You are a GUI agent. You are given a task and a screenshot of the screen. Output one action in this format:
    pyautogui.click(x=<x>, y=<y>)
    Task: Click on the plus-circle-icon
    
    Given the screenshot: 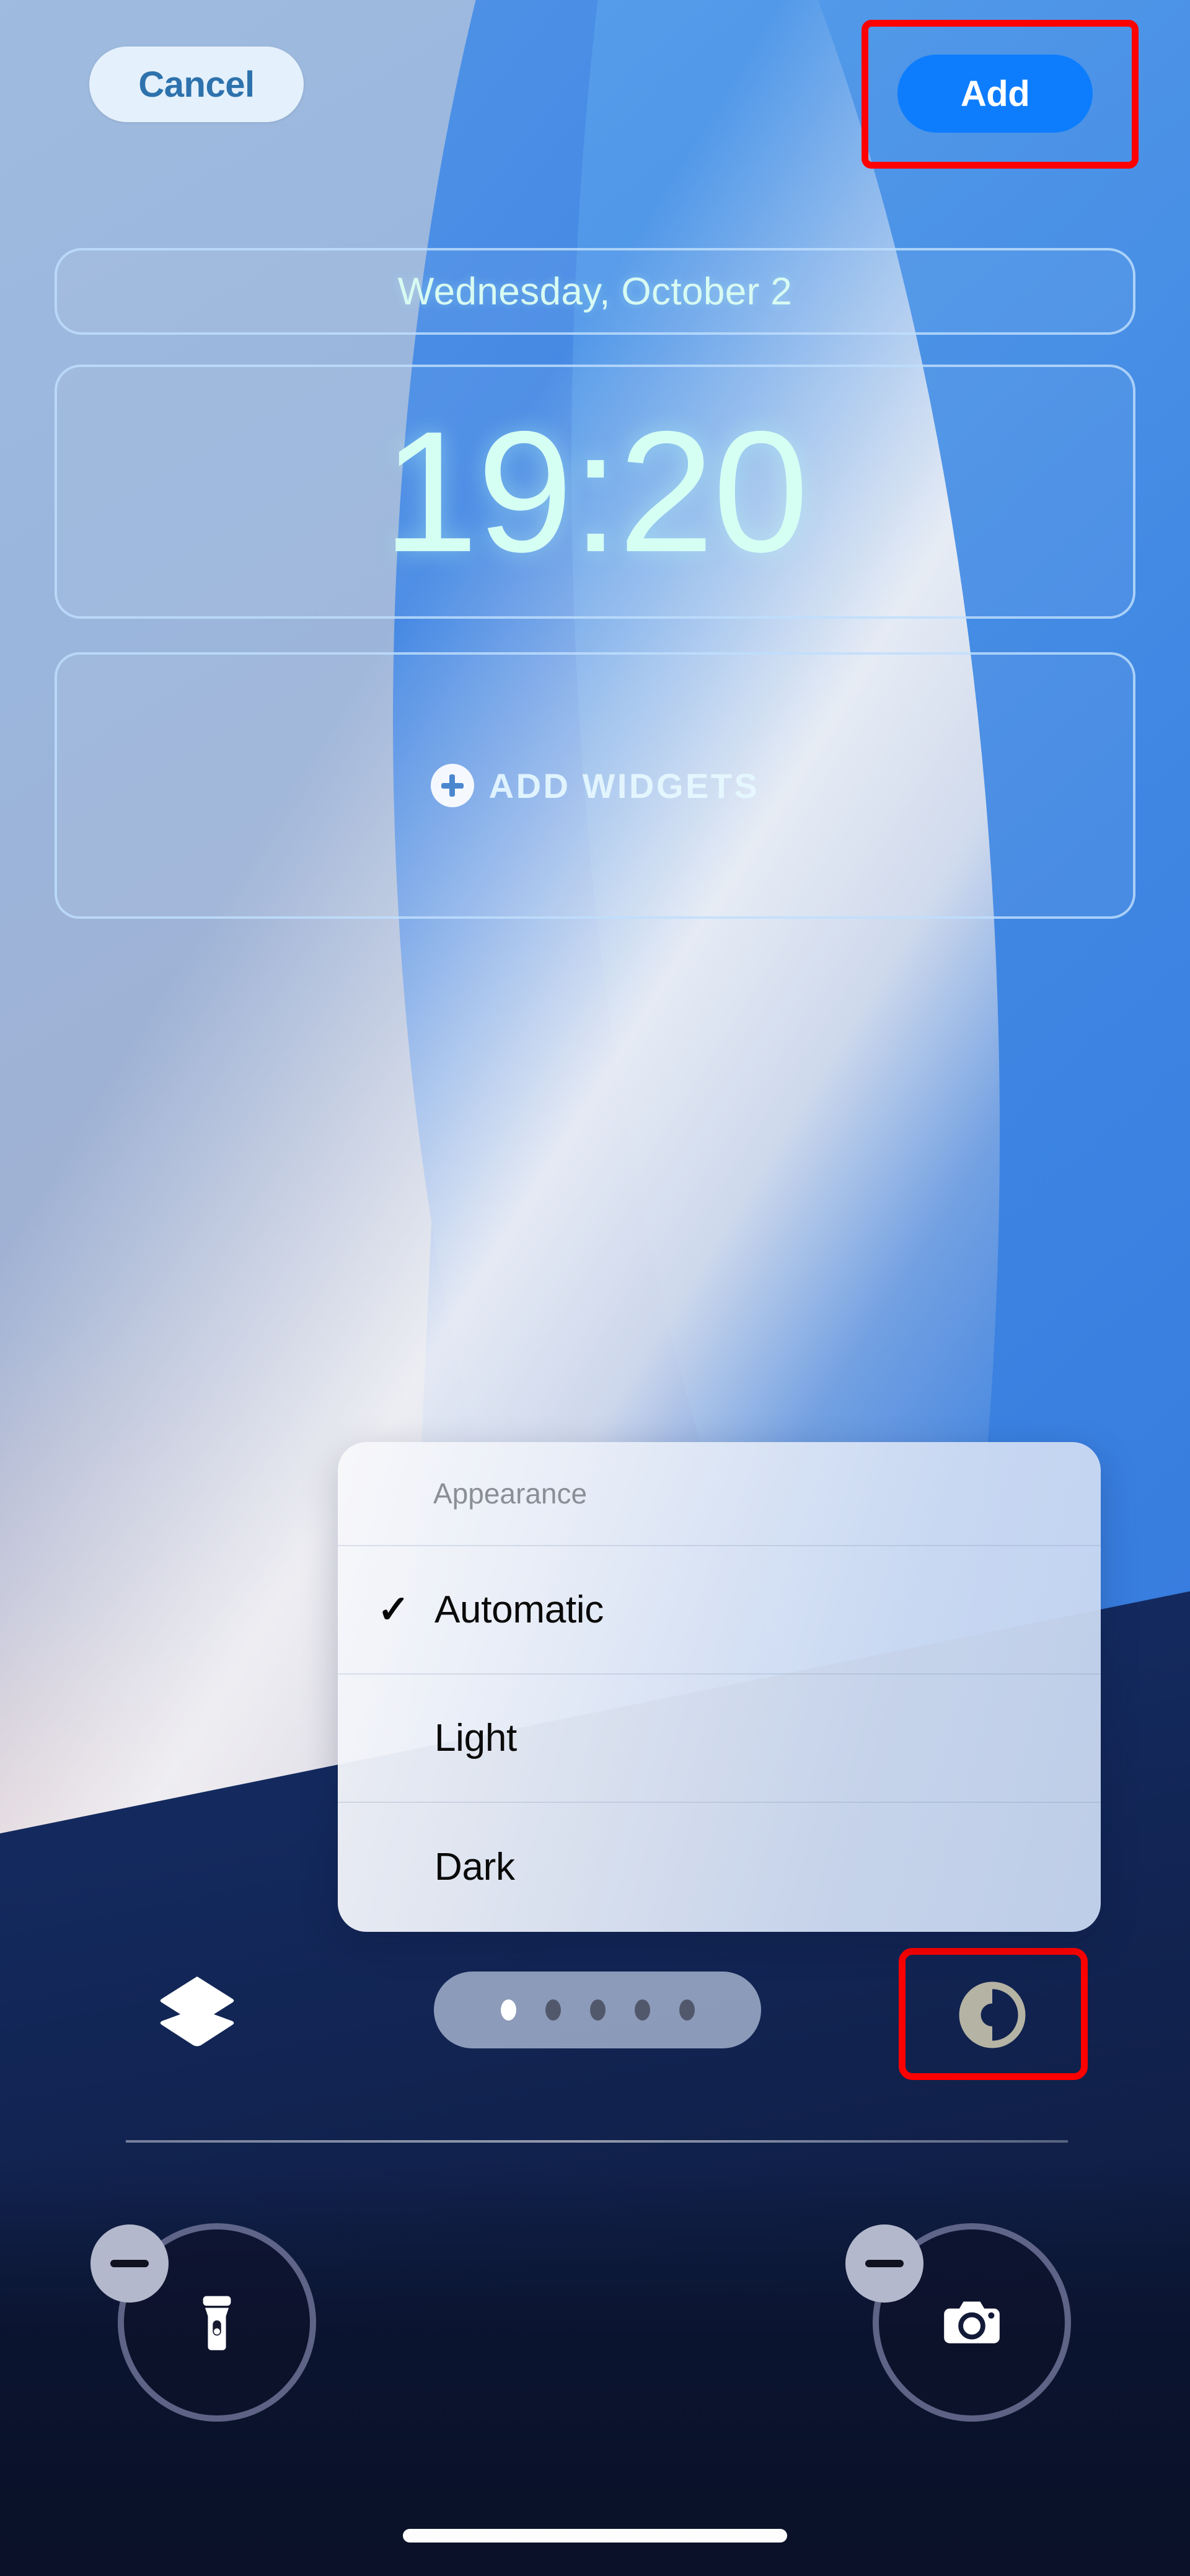 What is the action you would take?
    pyautogui.click(x=452, y=785)
    